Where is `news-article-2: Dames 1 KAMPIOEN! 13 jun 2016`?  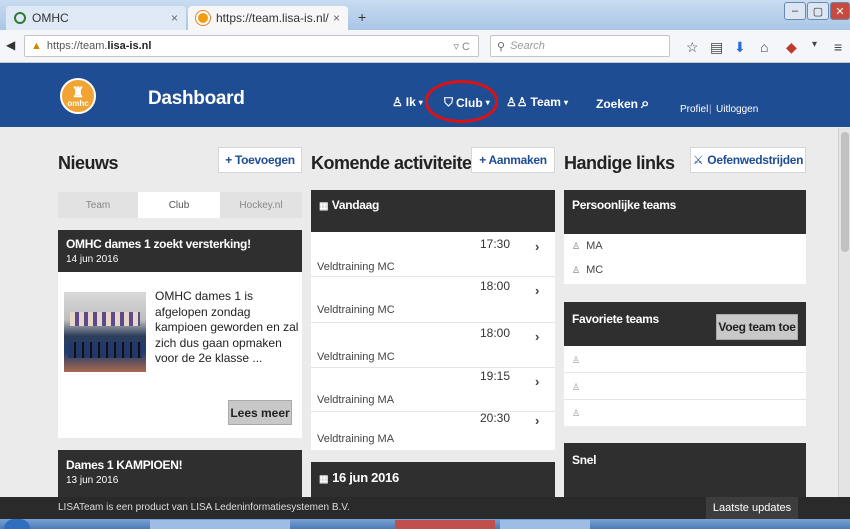 news-article-2: Dames 1 KAMPIOEN! 13 jun 2016 is located at coordinates (180, 473).